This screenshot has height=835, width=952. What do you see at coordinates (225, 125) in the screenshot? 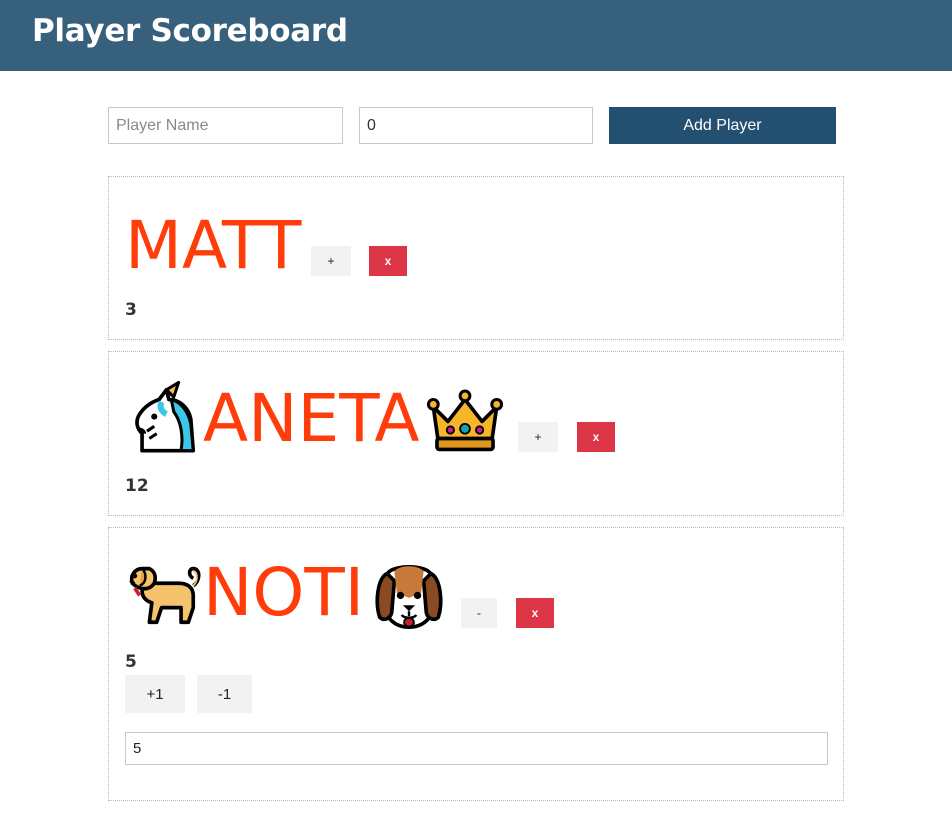
I see `player-name-input` at bounding box center [225, 125].